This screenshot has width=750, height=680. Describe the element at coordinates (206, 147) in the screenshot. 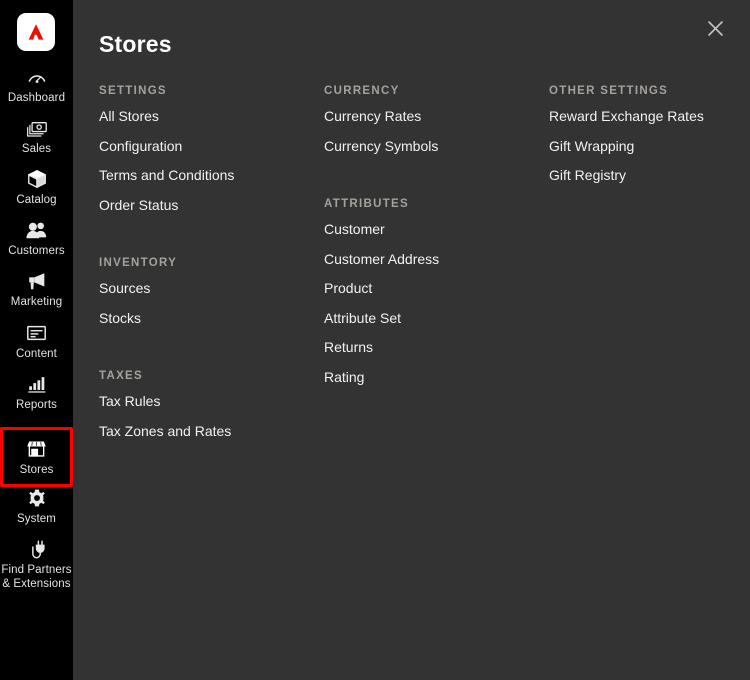

I see `list-item: Configuration` at that location.